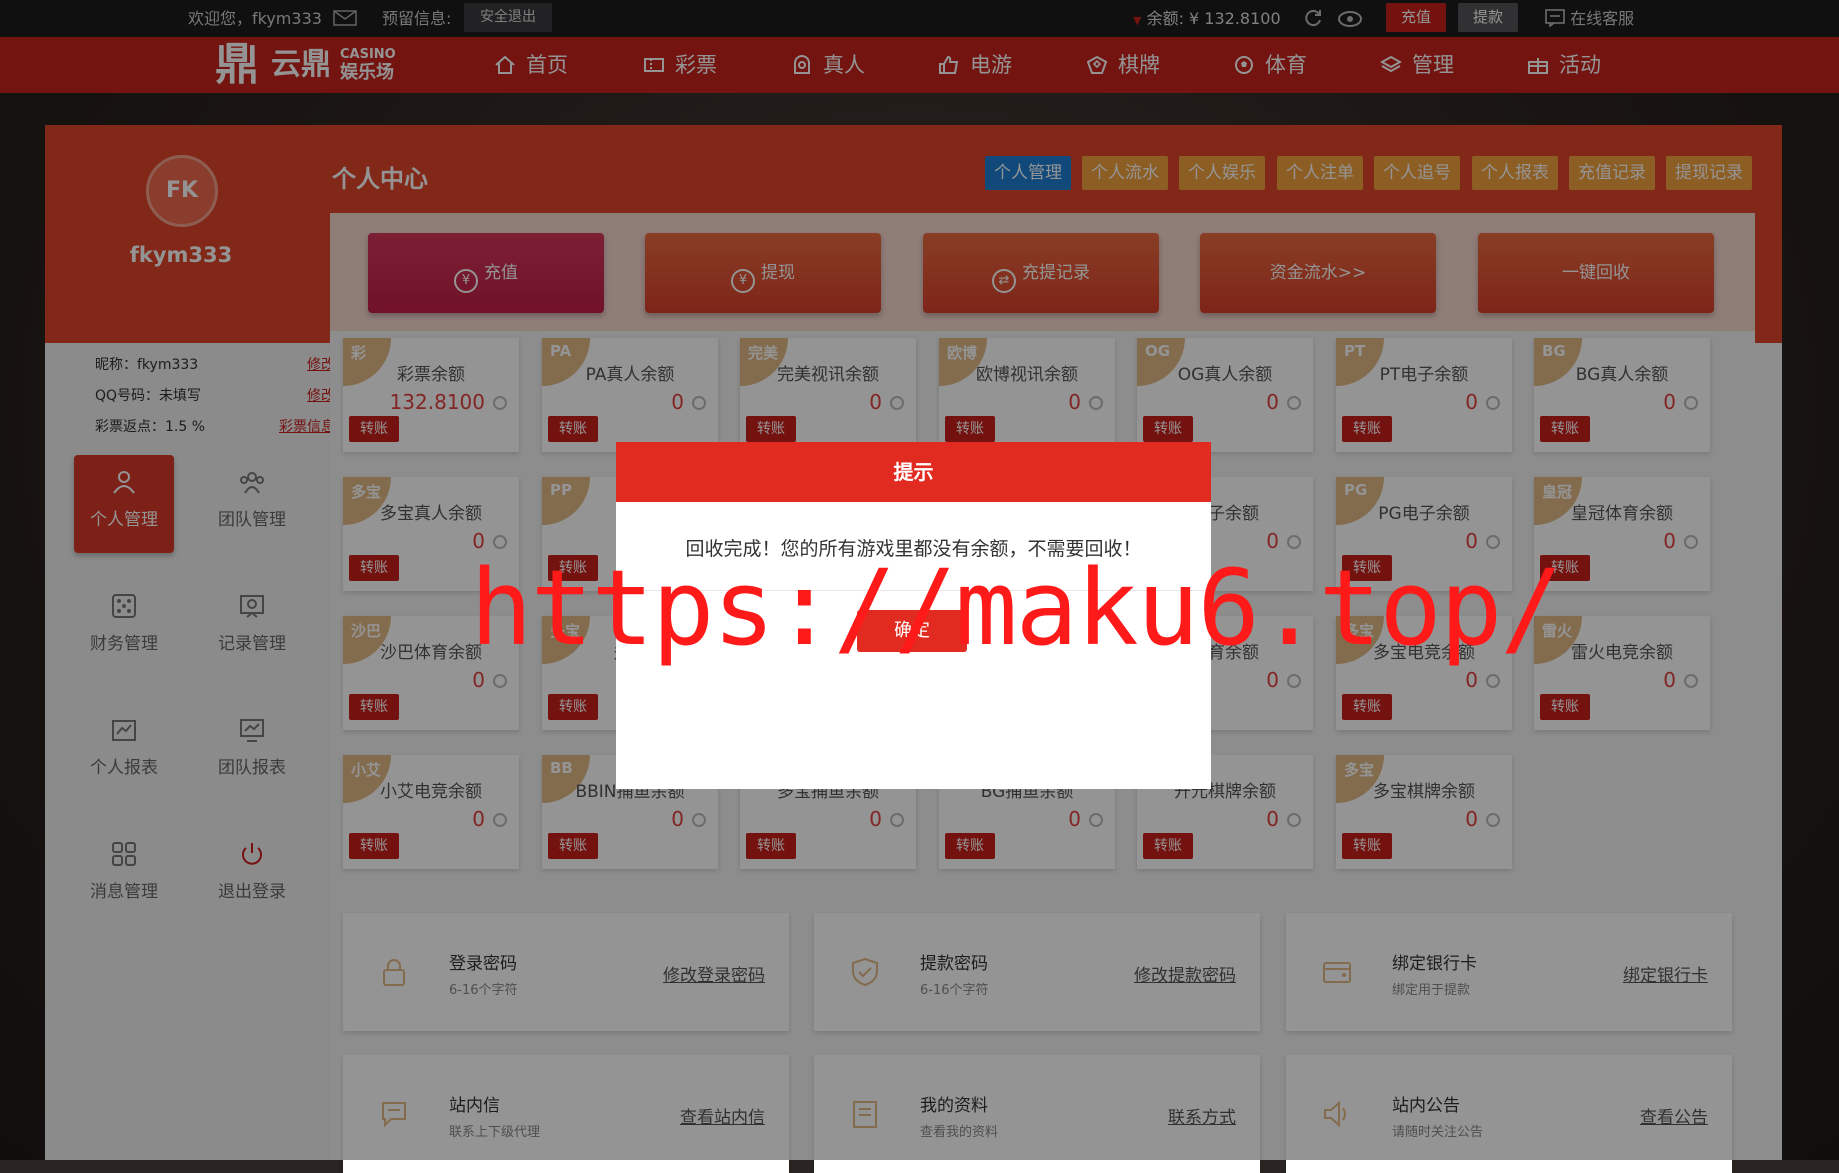 Image resolution: width=1839 pixels, height=1173 pixels. What do you see at coordinates (913, 472) in the screenshot?
I see `dialog-title: 提示` at bounding box center [913, 472].